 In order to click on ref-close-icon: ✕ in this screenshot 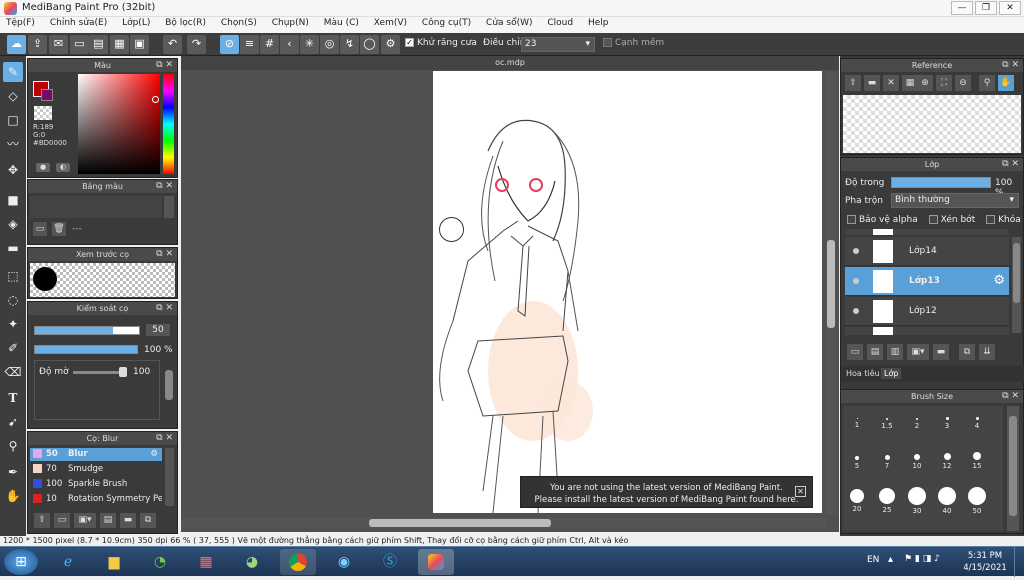, I will do `click(891, 83)`.